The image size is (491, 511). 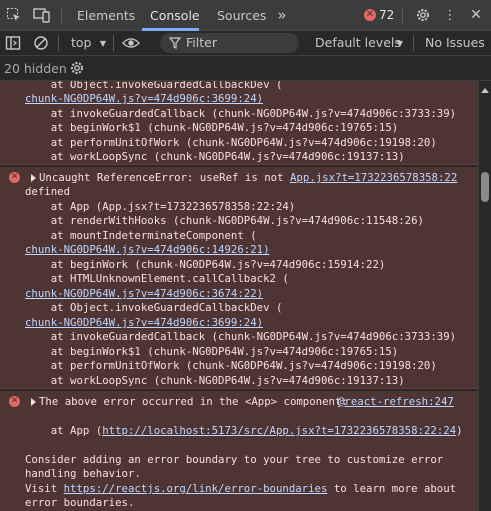 What do you see at coordinates (81, 42) in the screenshot?
I see `context-select: top` at bounding box center [81, 42].